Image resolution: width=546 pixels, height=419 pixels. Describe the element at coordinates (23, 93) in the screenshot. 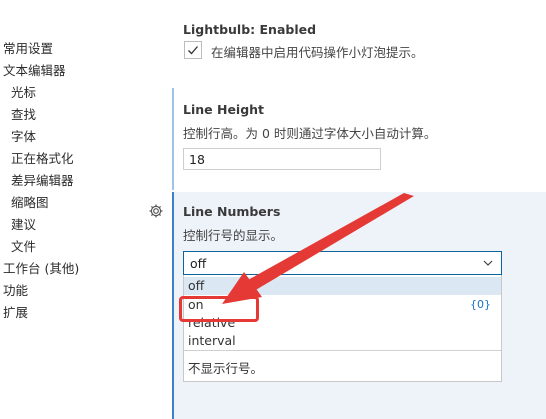

I see `toc-item-cursor: 光标` at that location.